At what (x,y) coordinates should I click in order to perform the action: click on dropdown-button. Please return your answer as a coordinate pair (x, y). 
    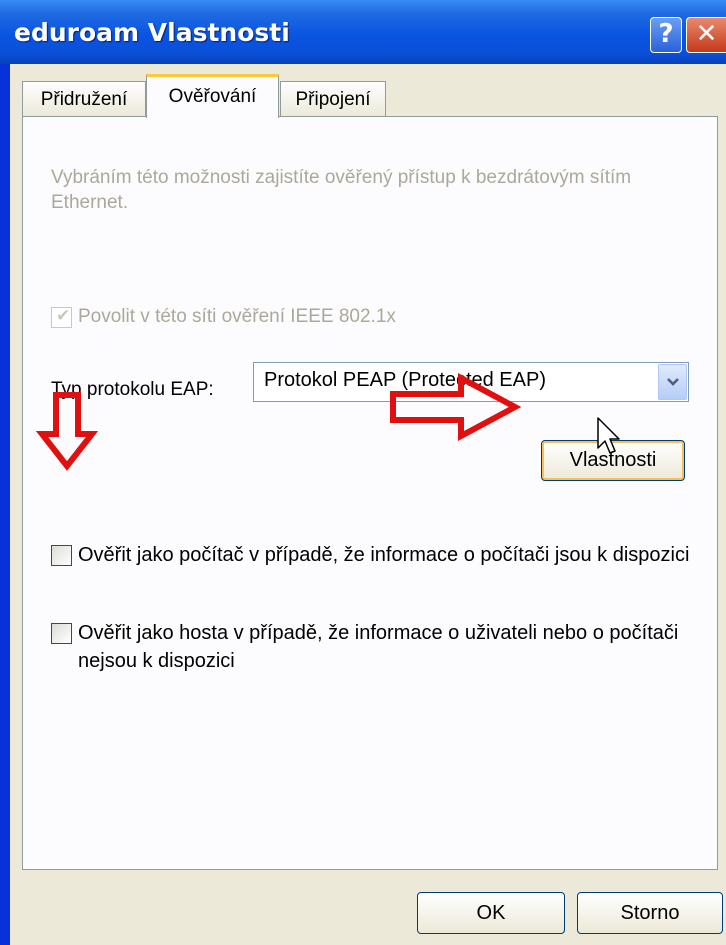
    Looking at the image, I should click on (672, 382).